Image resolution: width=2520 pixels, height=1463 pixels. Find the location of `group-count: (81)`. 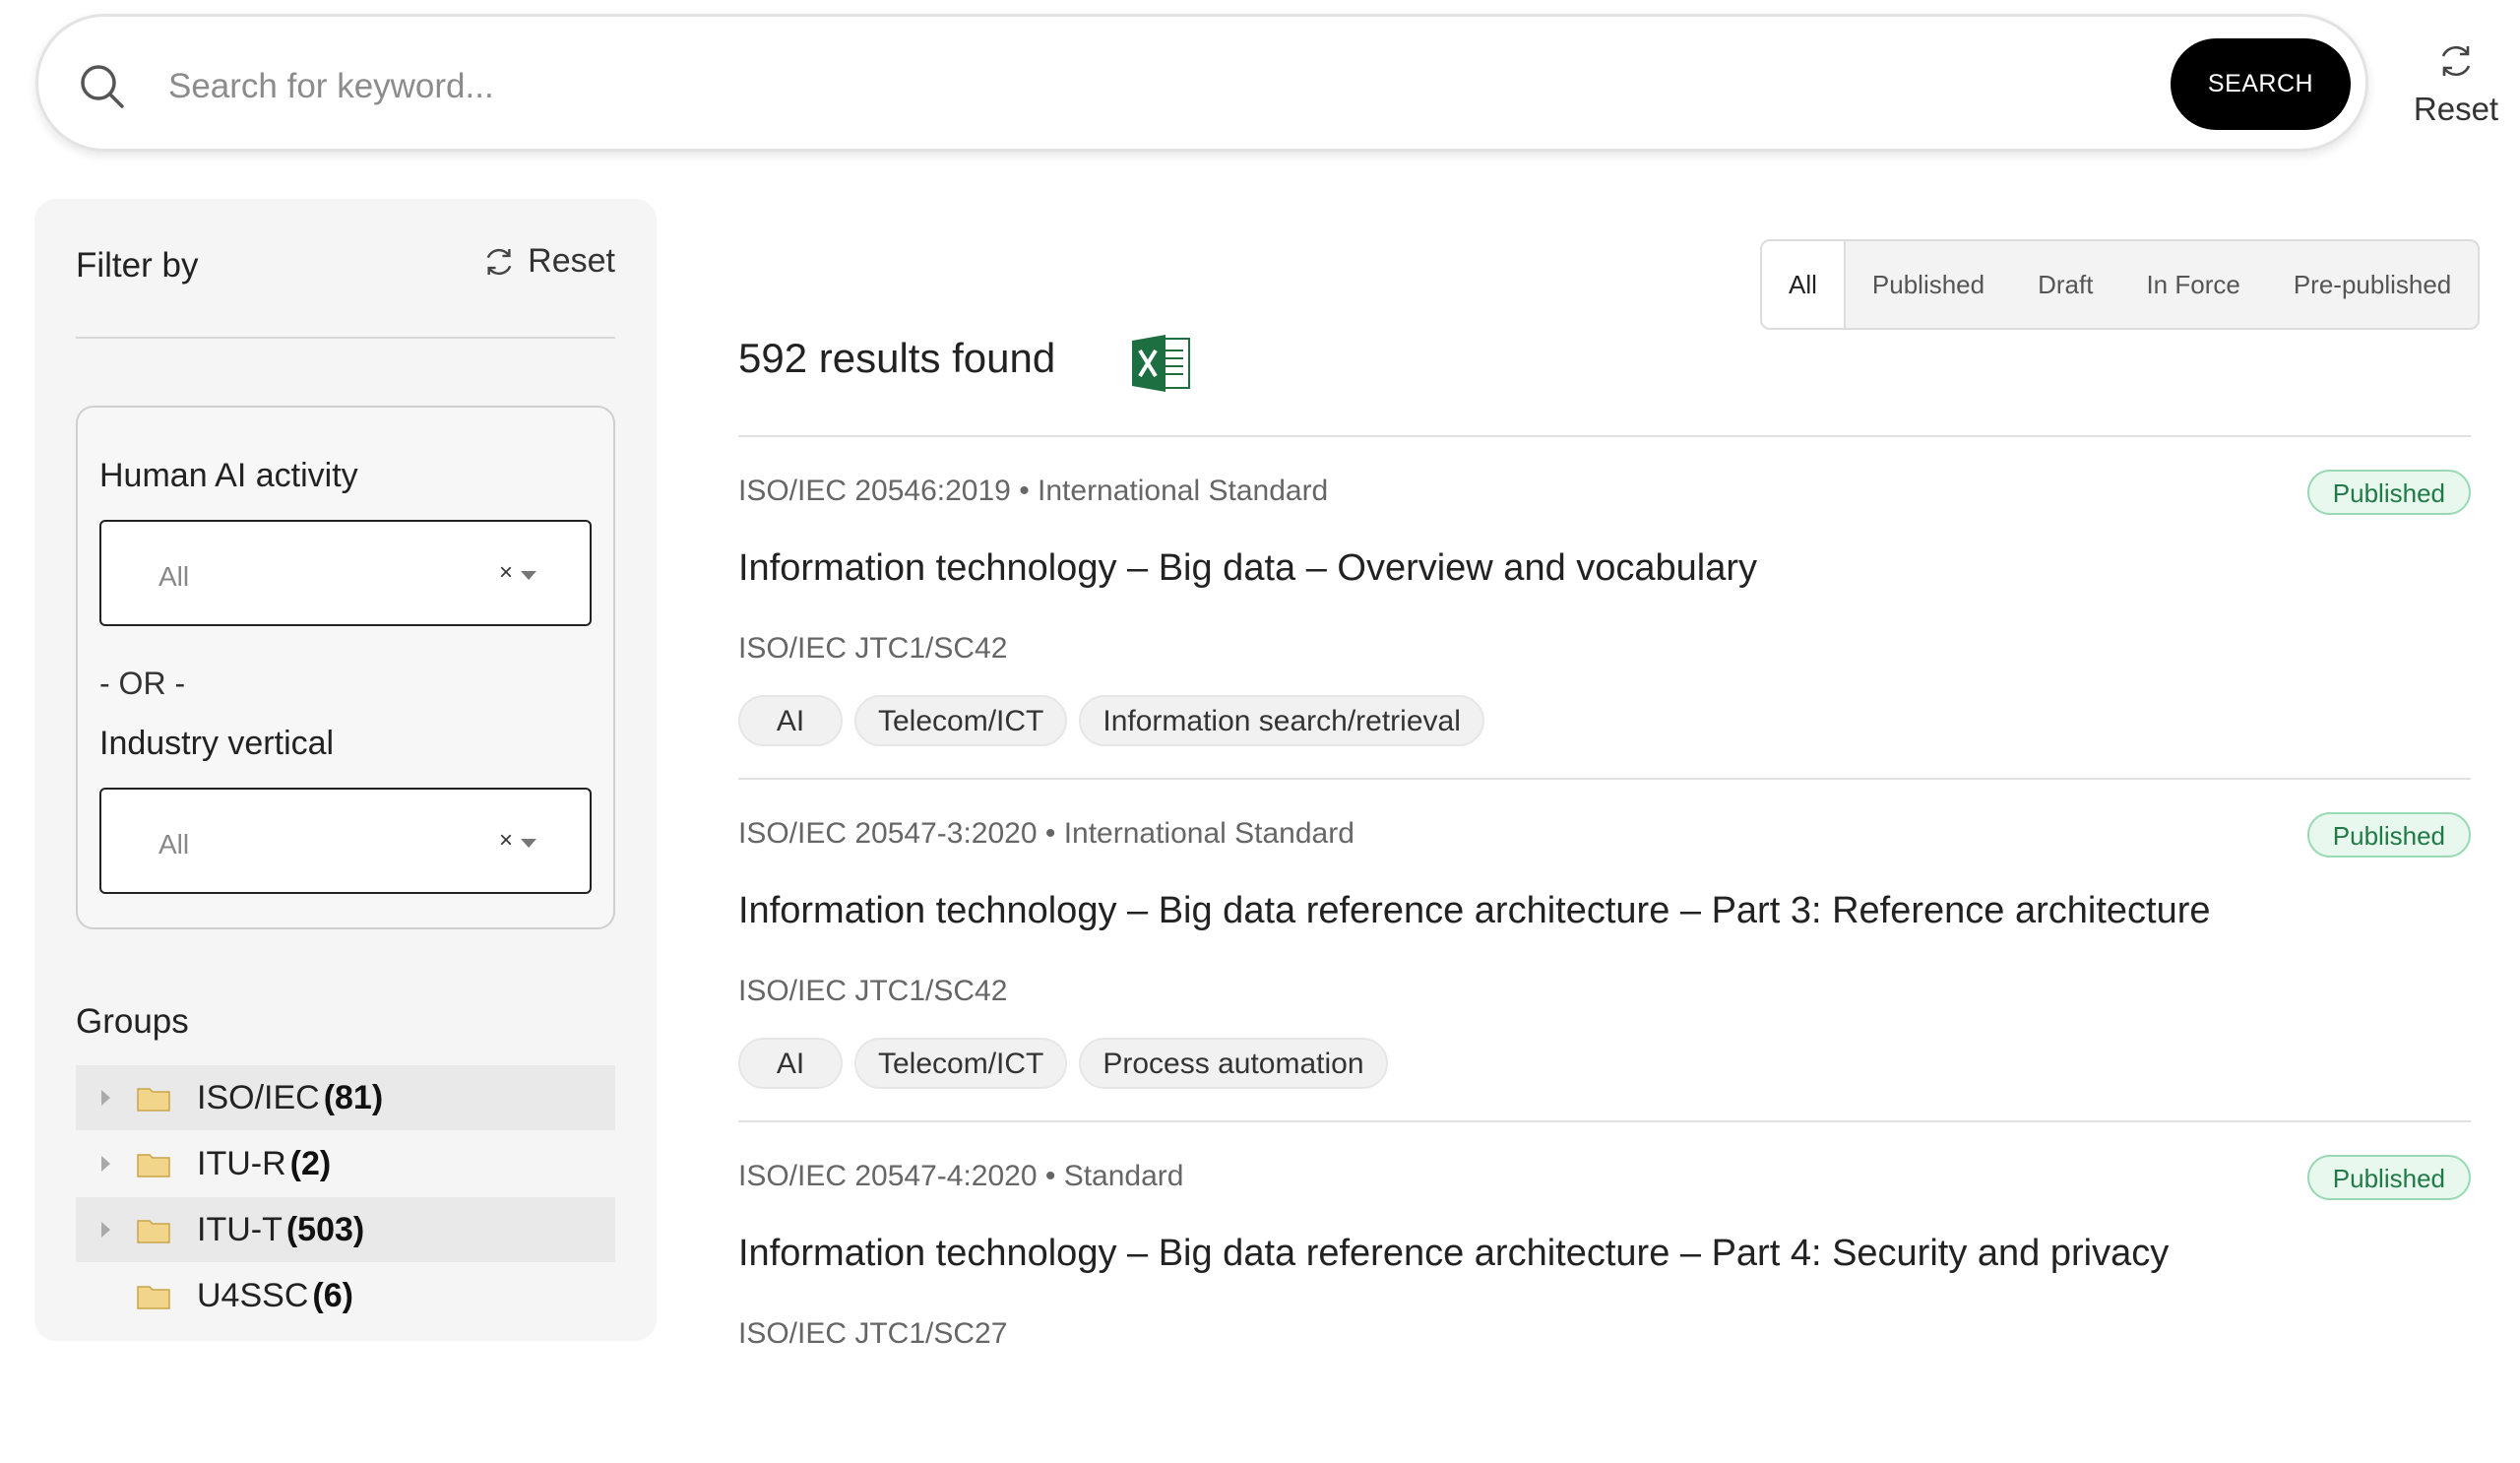

group-count: (81) is located at coordinates (353, 1097).